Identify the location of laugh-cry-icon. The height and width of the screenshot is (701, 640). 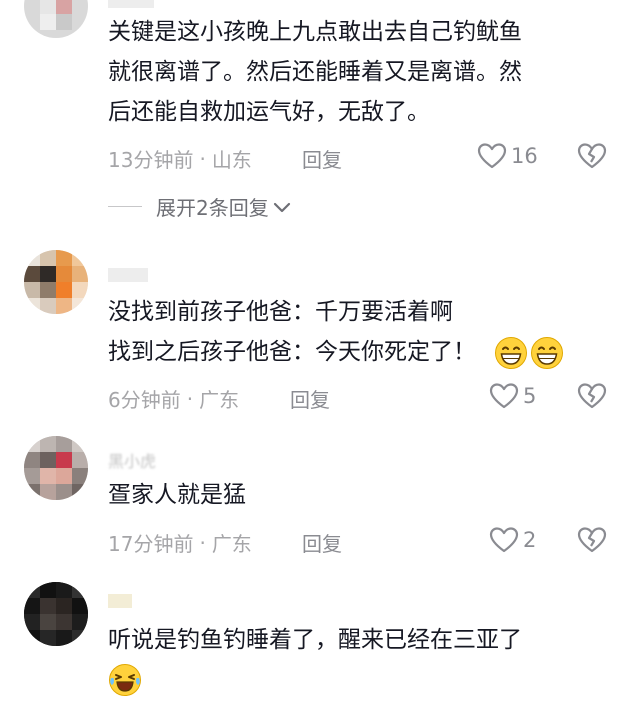
(125, 680).